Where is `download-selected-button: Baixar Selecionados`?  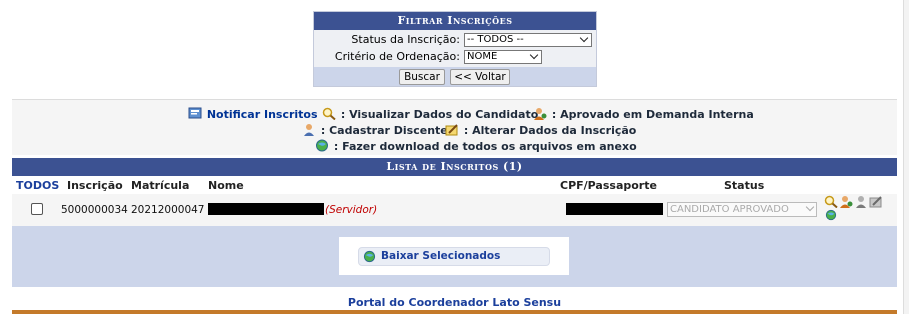
download-selected-button: Baixar Selecionados is located at coordinates (454, 256).